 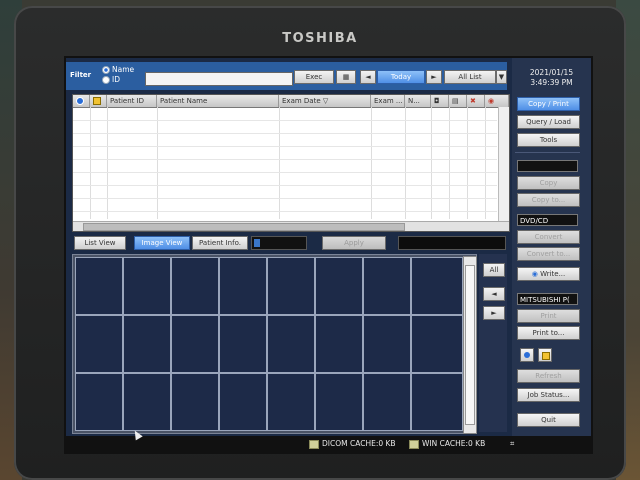 What do you see at coordinates (548, 140) in the screenshot?
I see `tools-button: Tools` at bounding box center [548, 140].